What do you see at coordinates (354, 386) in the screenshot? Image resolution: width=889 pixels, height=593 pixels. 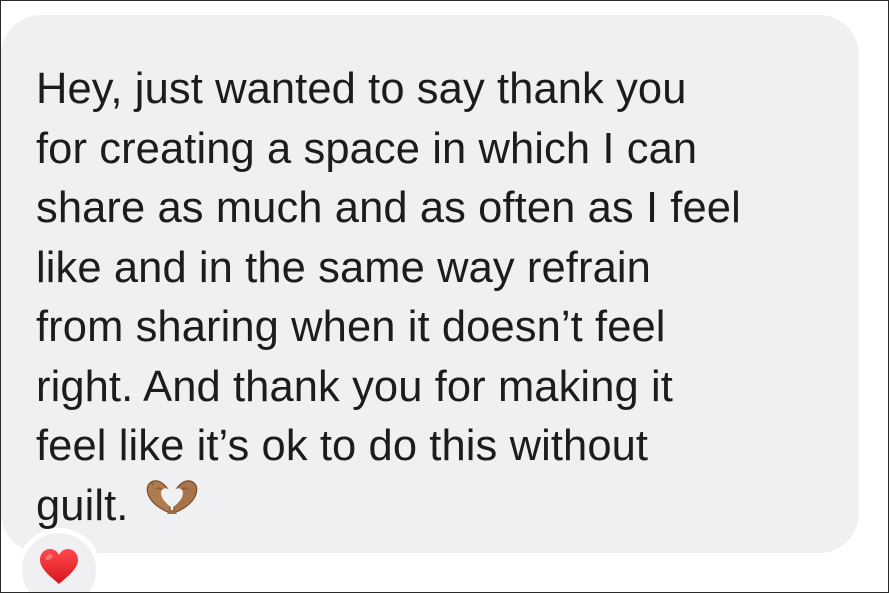 I see `message-line: right. And thank you for making it` at bounding box center [354, 386].